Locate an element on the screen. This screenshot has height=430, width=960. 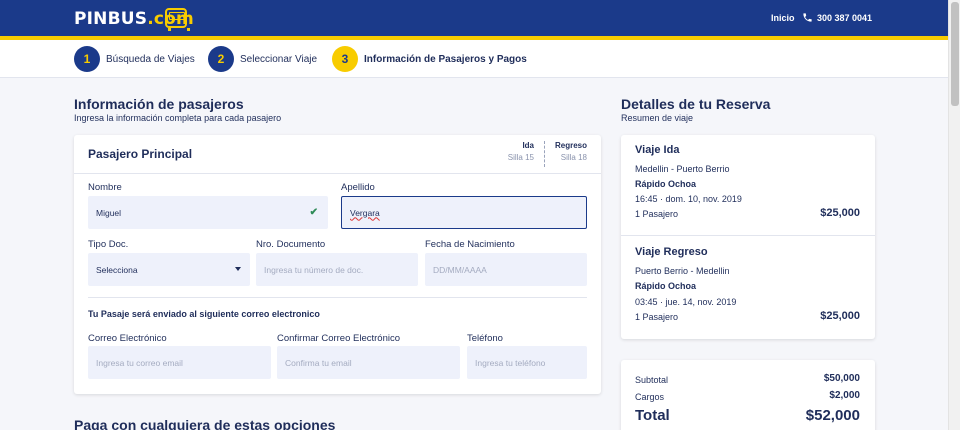
regreso-price: $25,000 is located at coordinates (840, 316).